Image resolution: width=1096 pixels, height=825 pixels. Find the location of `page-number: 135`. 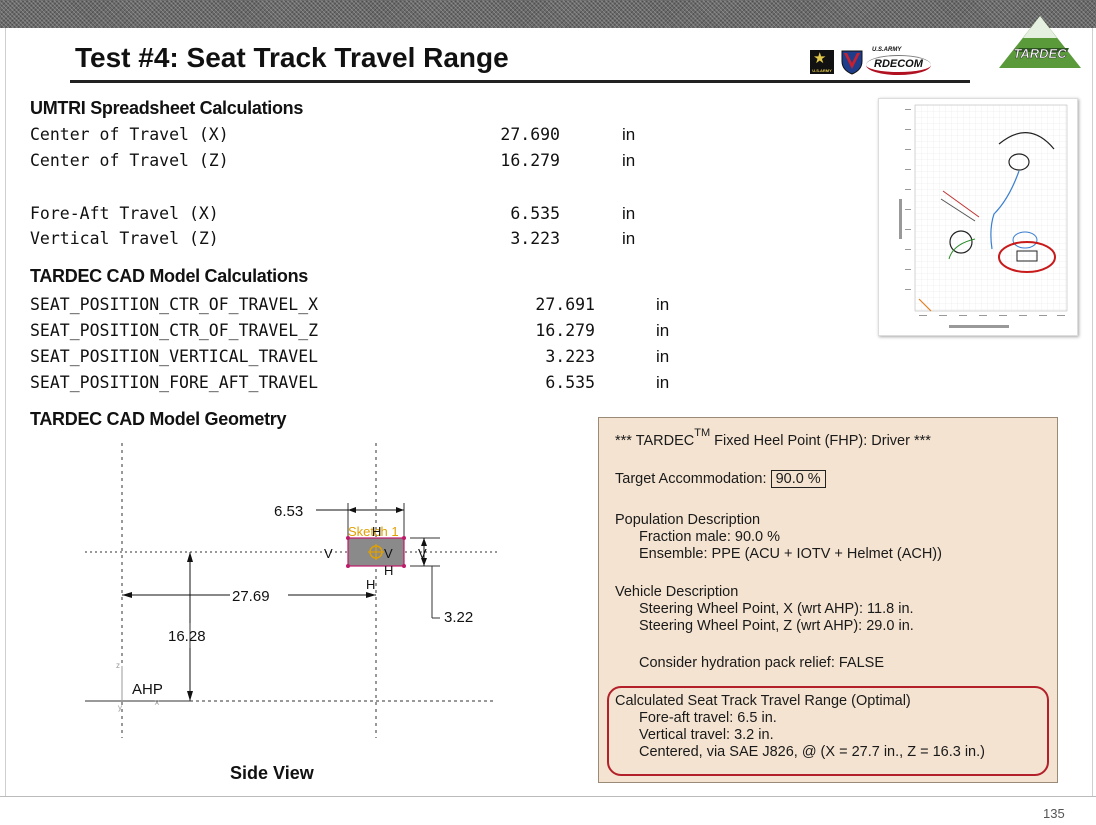

page-number: 135 is located at coordinates (1054, 813).